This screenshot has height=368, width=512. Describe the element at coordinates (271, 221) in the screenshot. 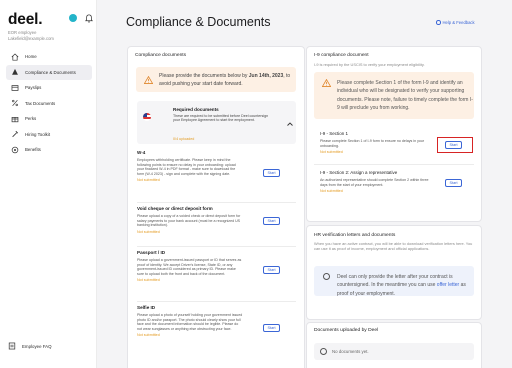

I see `void-cheque-start-button: Start` at that location.